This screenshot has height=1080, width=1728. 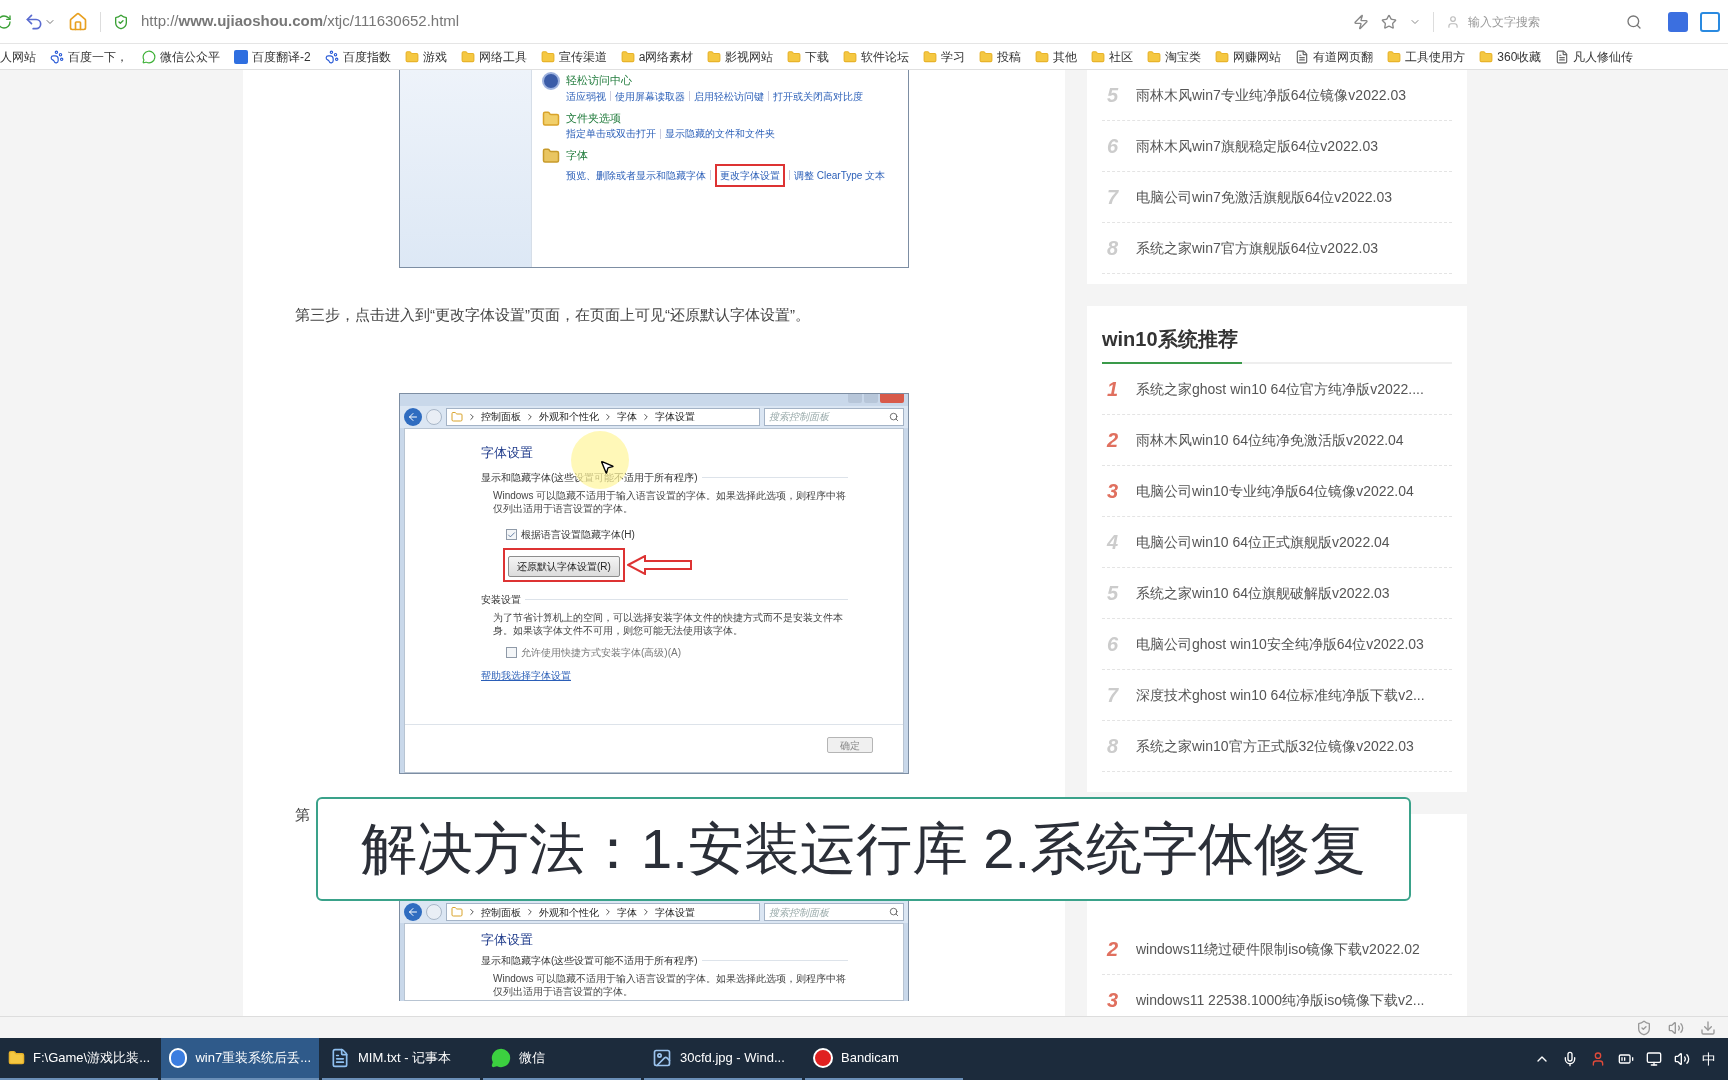 I want to click on item-title: 雨林木风win7旗舰稳定版64位v2022.03, so click(x=1257, y=146).